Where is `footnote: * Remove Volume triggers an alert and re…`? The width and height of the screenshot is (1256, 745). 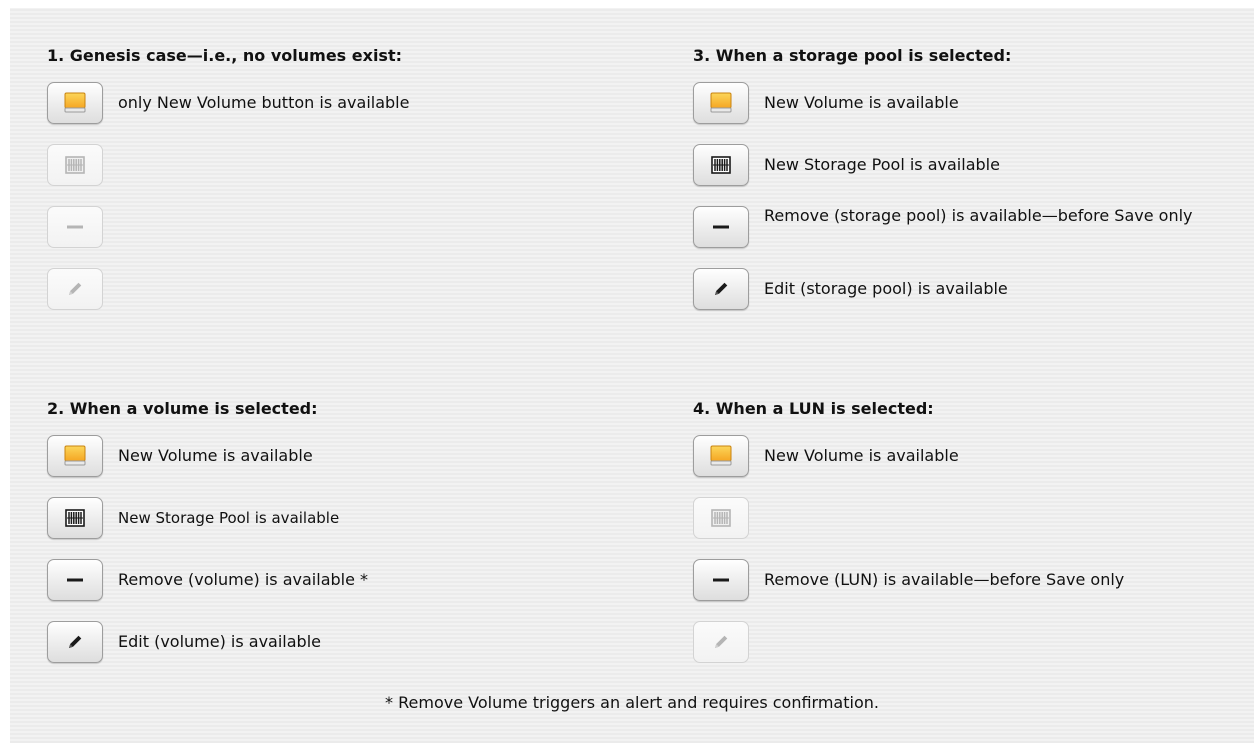 footnote: * Remove Volume triggers an alert and re… is located at coordinates (632, 702).